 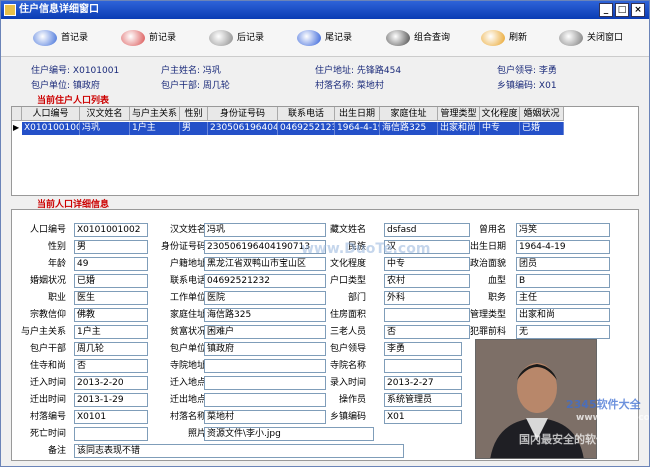 What do you see at coordinates (409, 128) in the screenshot?
I see `grid-cell: 海信路325` at bounding box center [409, 128].